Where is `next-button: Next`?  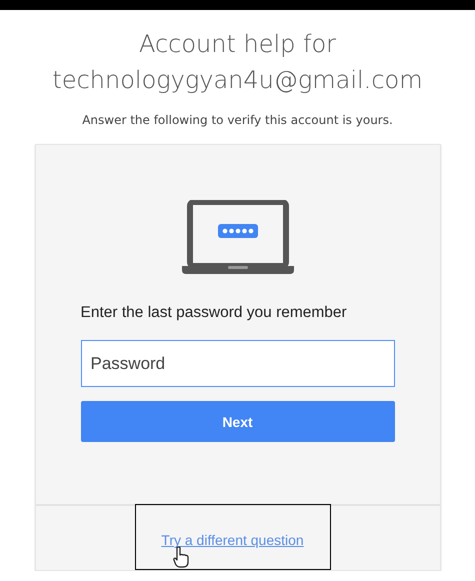 next-button: Next is located at coordinates (237, 421).